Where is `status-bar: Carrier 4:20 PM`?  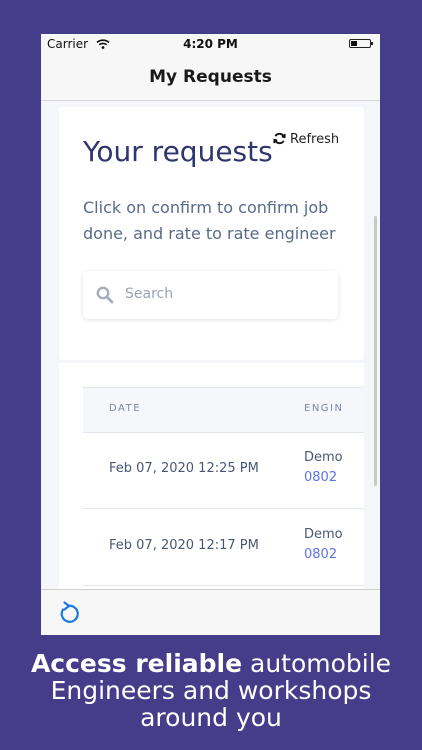
status-bar: Carrier 4:20 PM is located at coordinates (210, 44).